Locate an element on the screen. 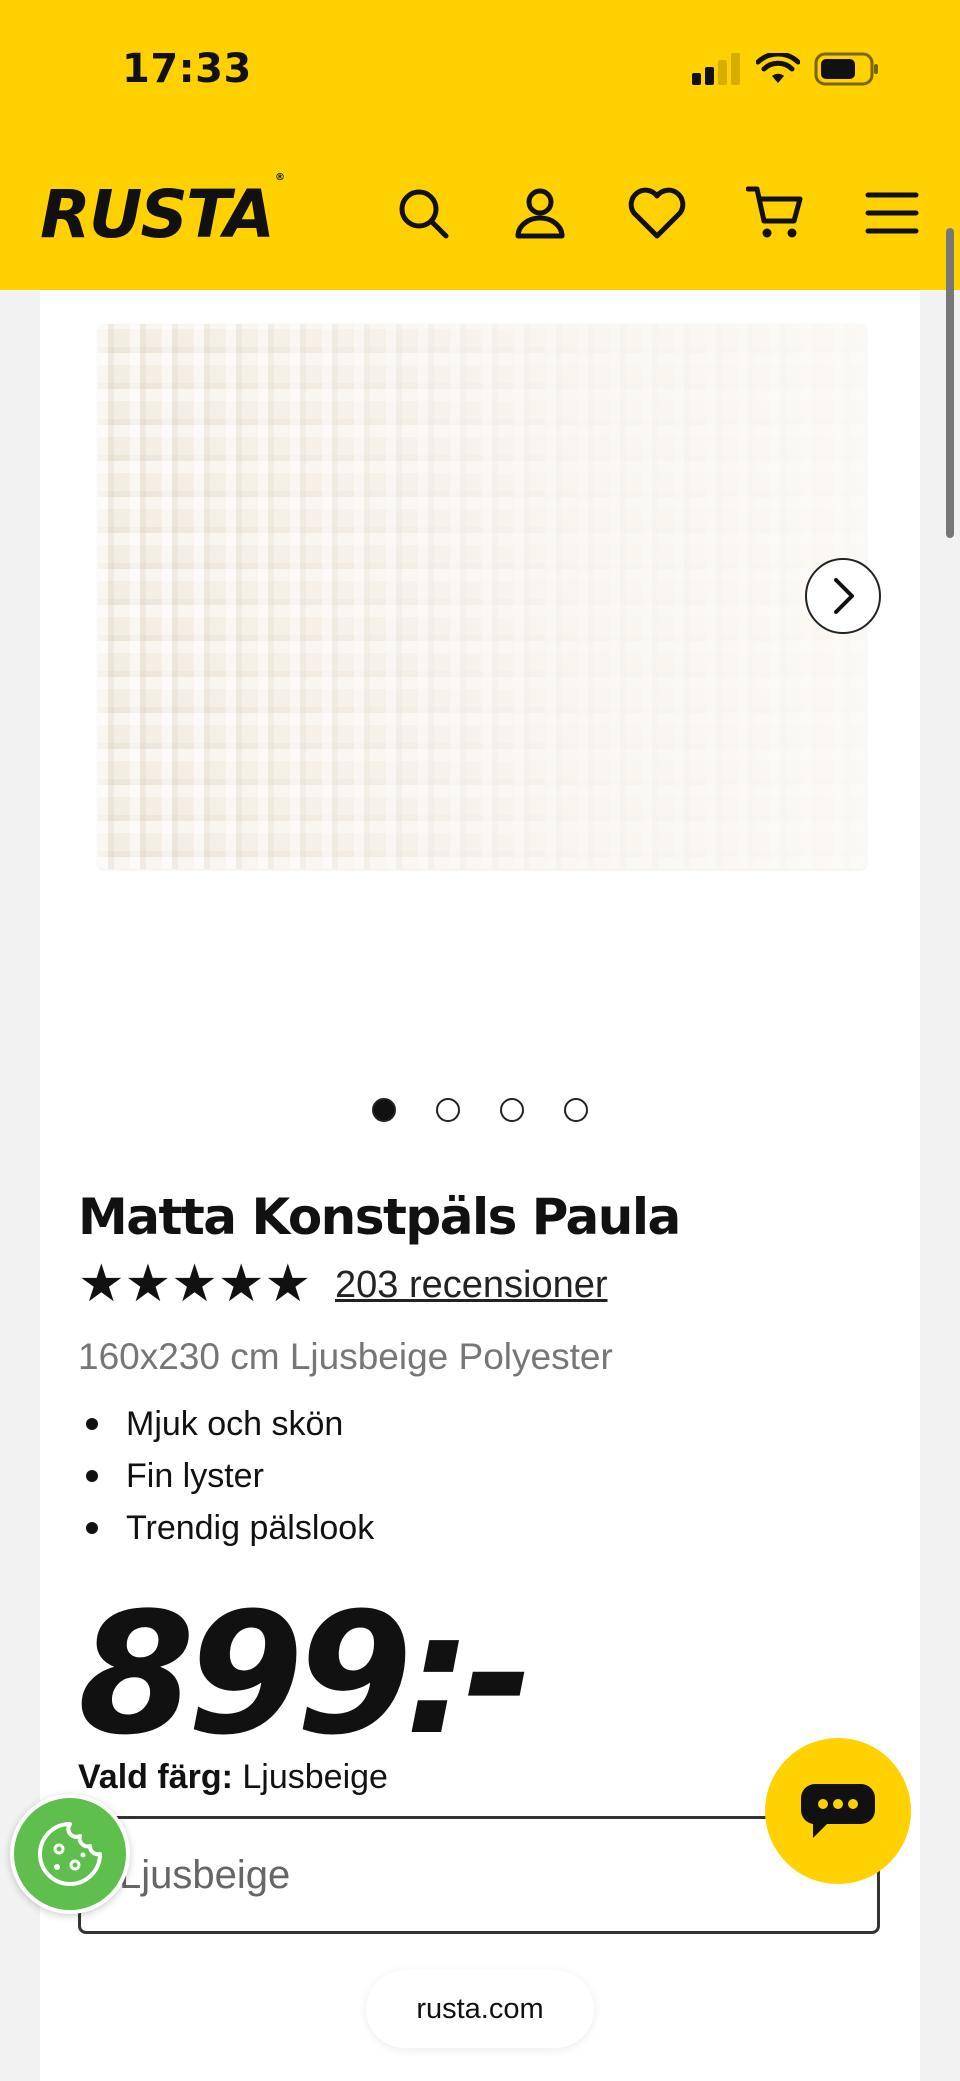  gallery-pagination is located at coordinates (480, 1110).